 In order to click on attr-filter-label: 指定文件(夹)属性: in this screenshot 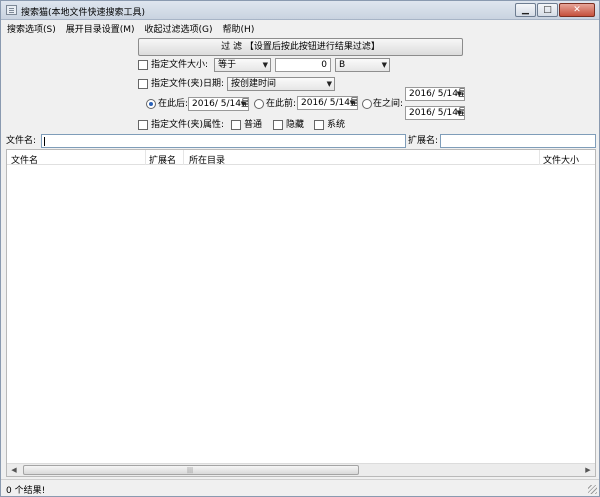, I will do `click(188, 125)`.